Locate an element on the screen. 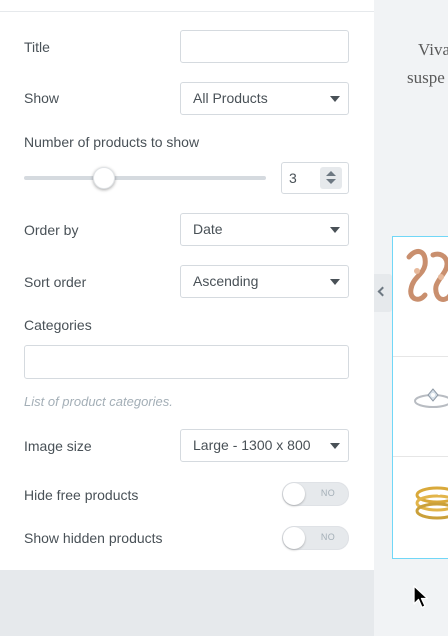 This screenshot has width=448, height=636. number-input: 3 is located at coordinates (315, 178).